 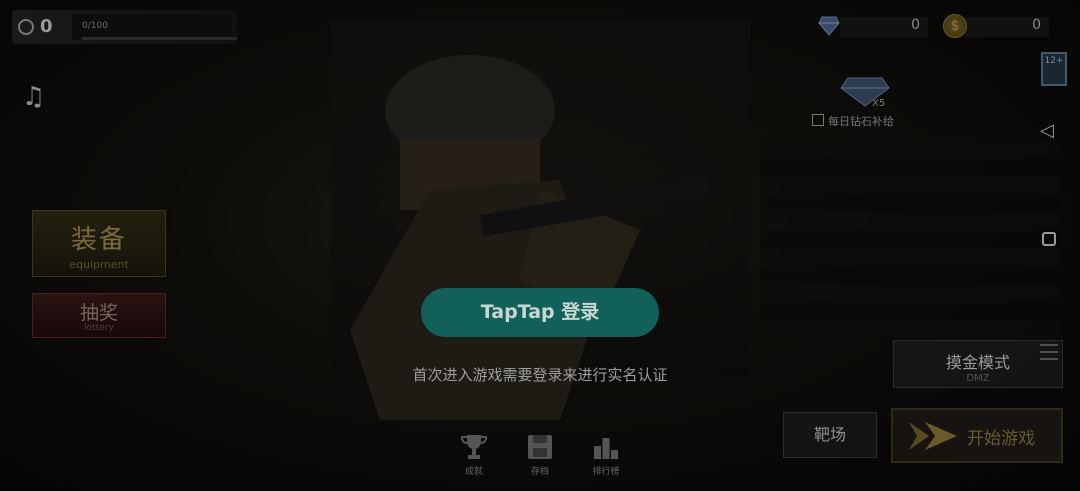 What do you see at coordinates (159, 38) in the screenshot?
I see `exp-progress-bar` at bounding box center [159, 38].